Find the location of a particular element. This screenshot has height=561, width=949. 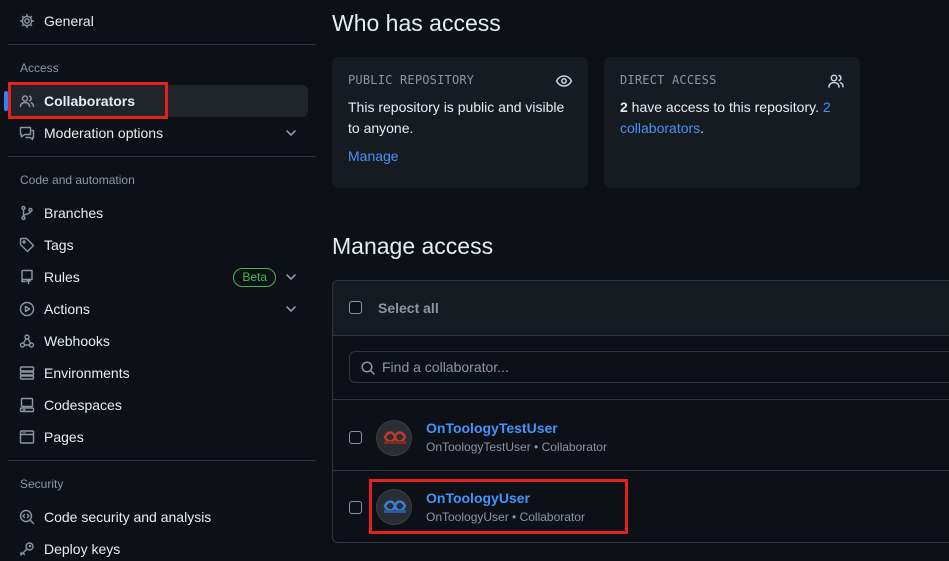

sidebar-item-rules: Rules Beta is located at coordinates (158, 277).